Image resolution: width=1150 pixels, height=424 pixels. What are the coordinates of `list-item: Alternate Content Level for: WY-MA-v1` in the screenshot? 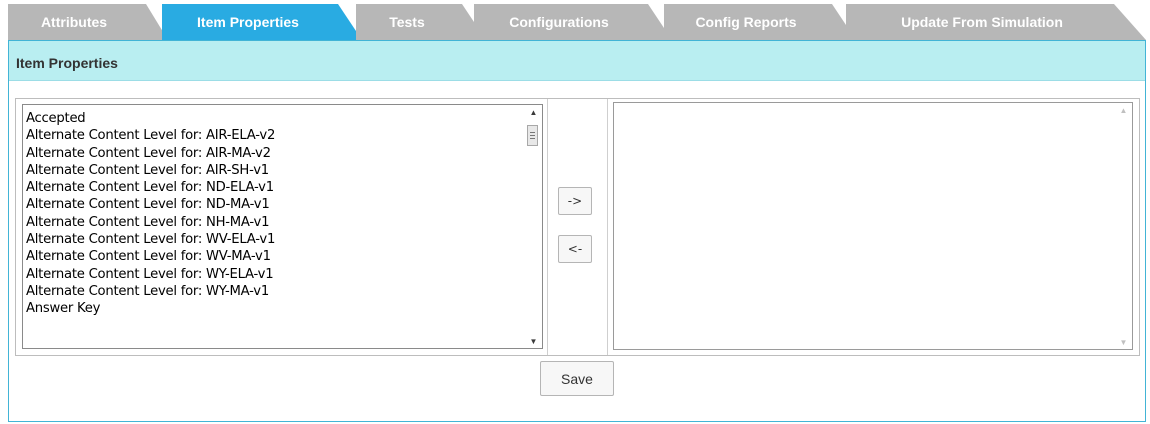 It's located at (275, 291).